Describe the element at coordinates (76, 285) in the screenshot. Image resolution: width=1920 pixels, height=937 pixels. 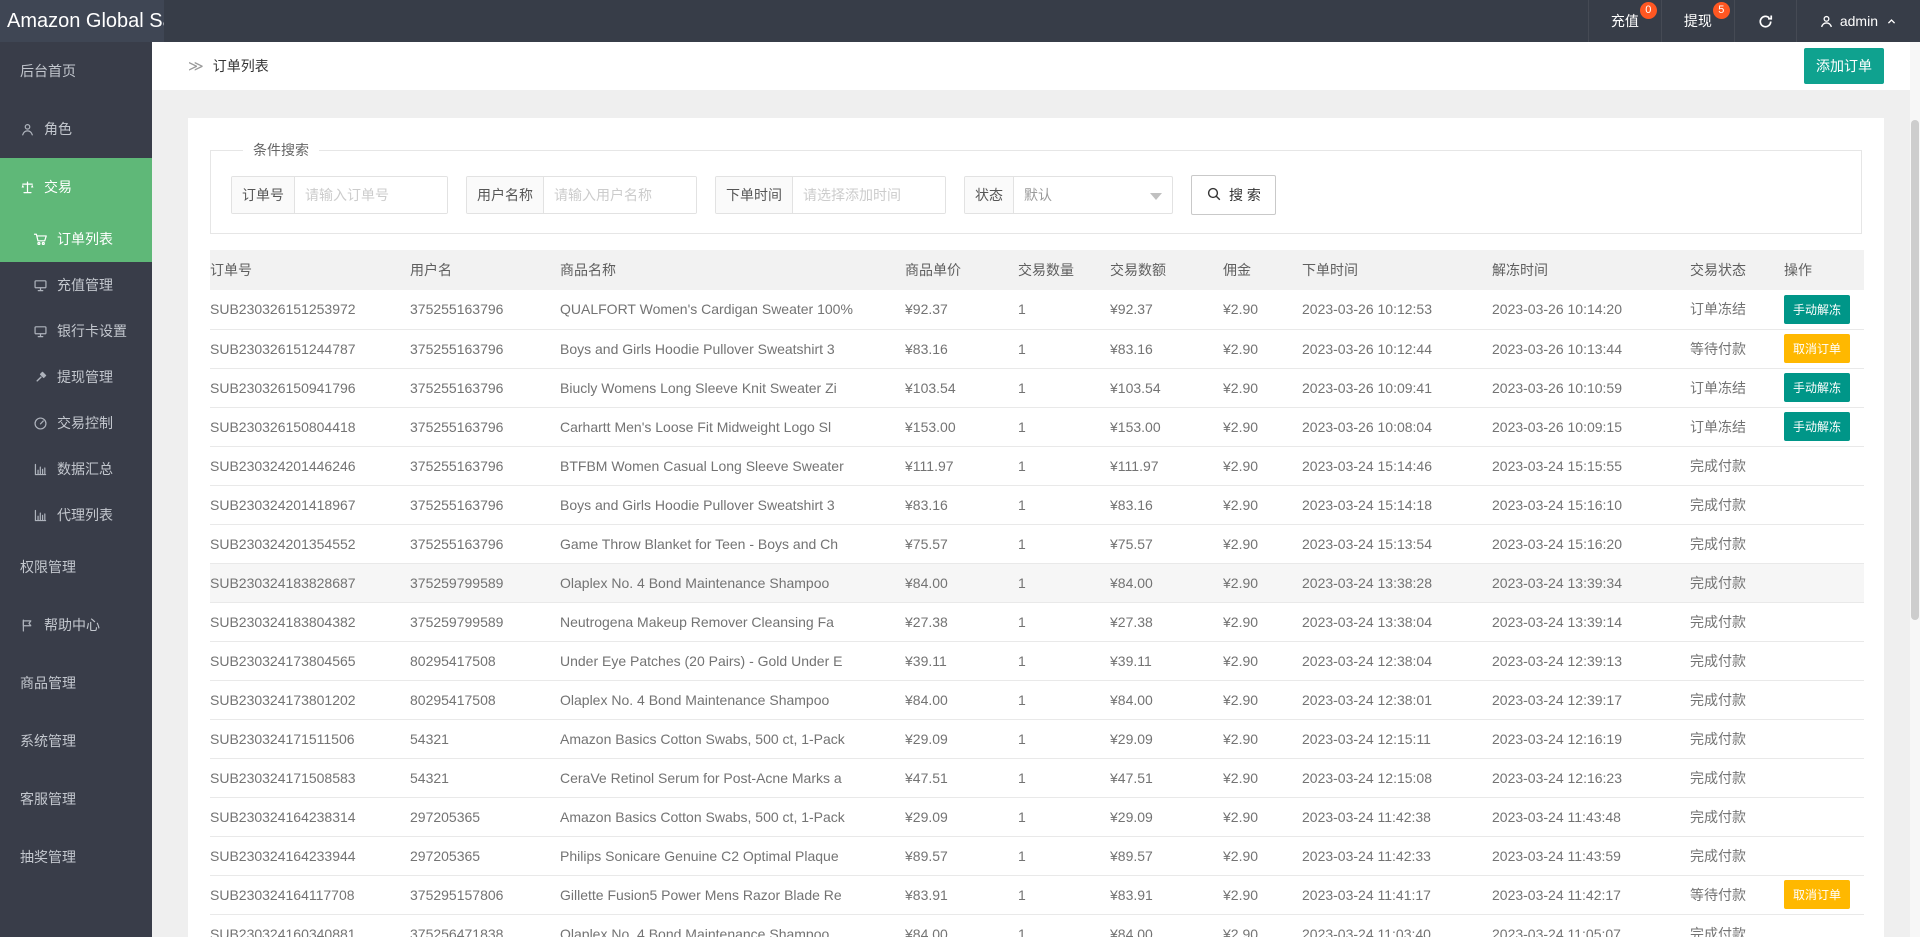
I see `sidebar-item-recharge-manage: 充值管理` at that location.